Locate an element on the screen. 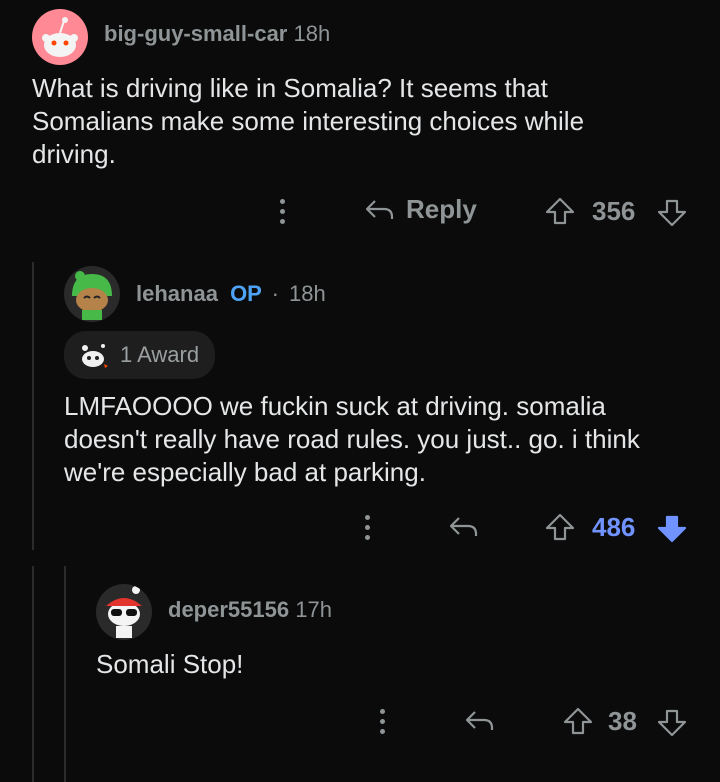 This screenshot has height=782, width=720. username: big-guy-small-car is located at coordinates (195, 33).